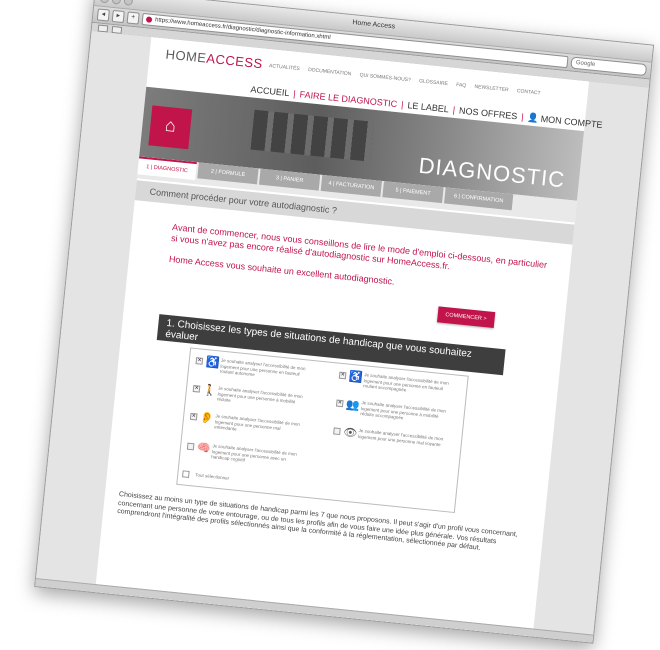 This screenshot has width=660, height=650. I want to click on window-title: Home Access, so click(374, 25).